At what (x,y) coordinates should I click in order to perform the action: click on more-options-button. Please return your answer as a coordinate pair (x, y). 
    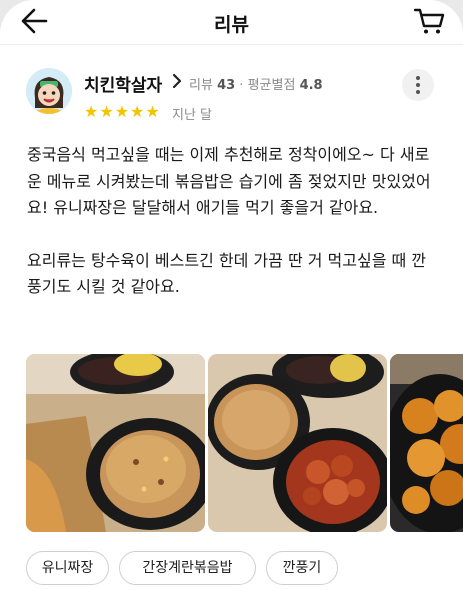
    Looking at the image, I should click on (418, 85).